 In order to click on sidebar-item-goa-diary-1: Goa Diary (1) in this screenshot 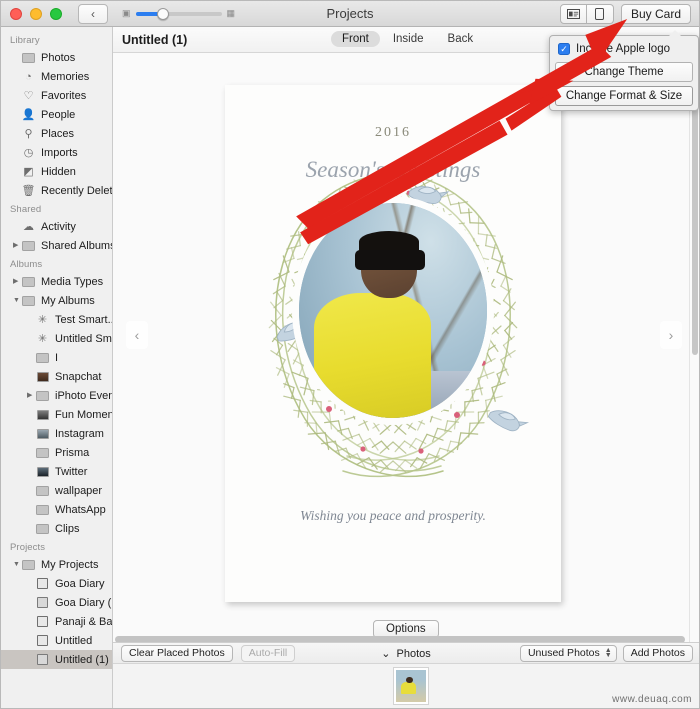, I will do `click(56, 602)`.